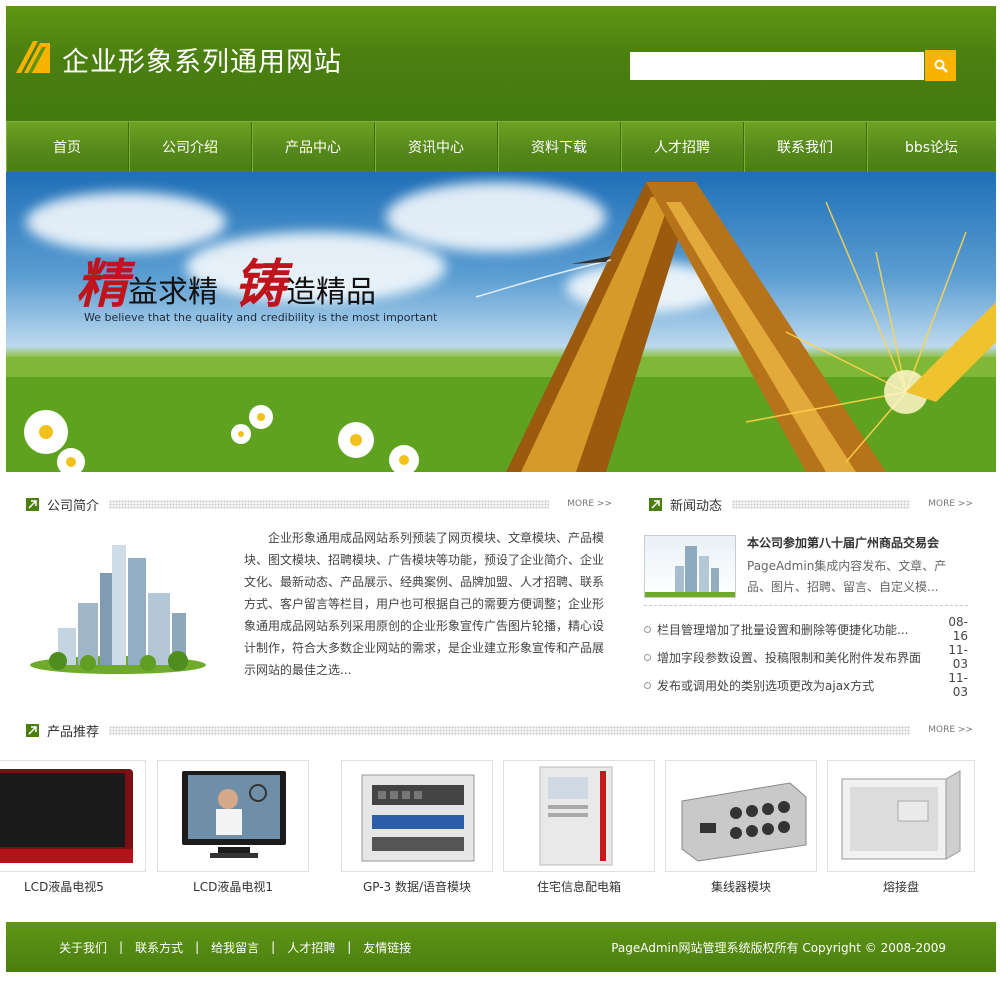 This screenshot has height=1000, width=1000. I want to click on nav-item-jobs: 人才招聘, so click(682, 147).